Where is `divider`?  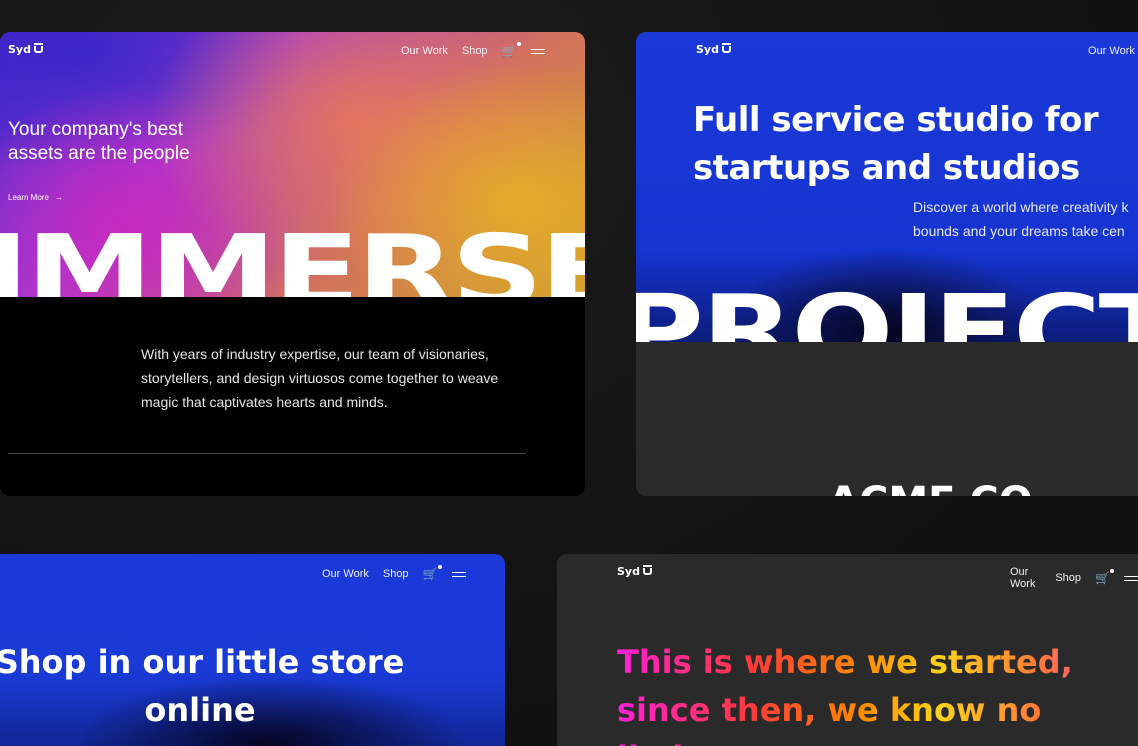
divider is located at coordinates (267, 453).